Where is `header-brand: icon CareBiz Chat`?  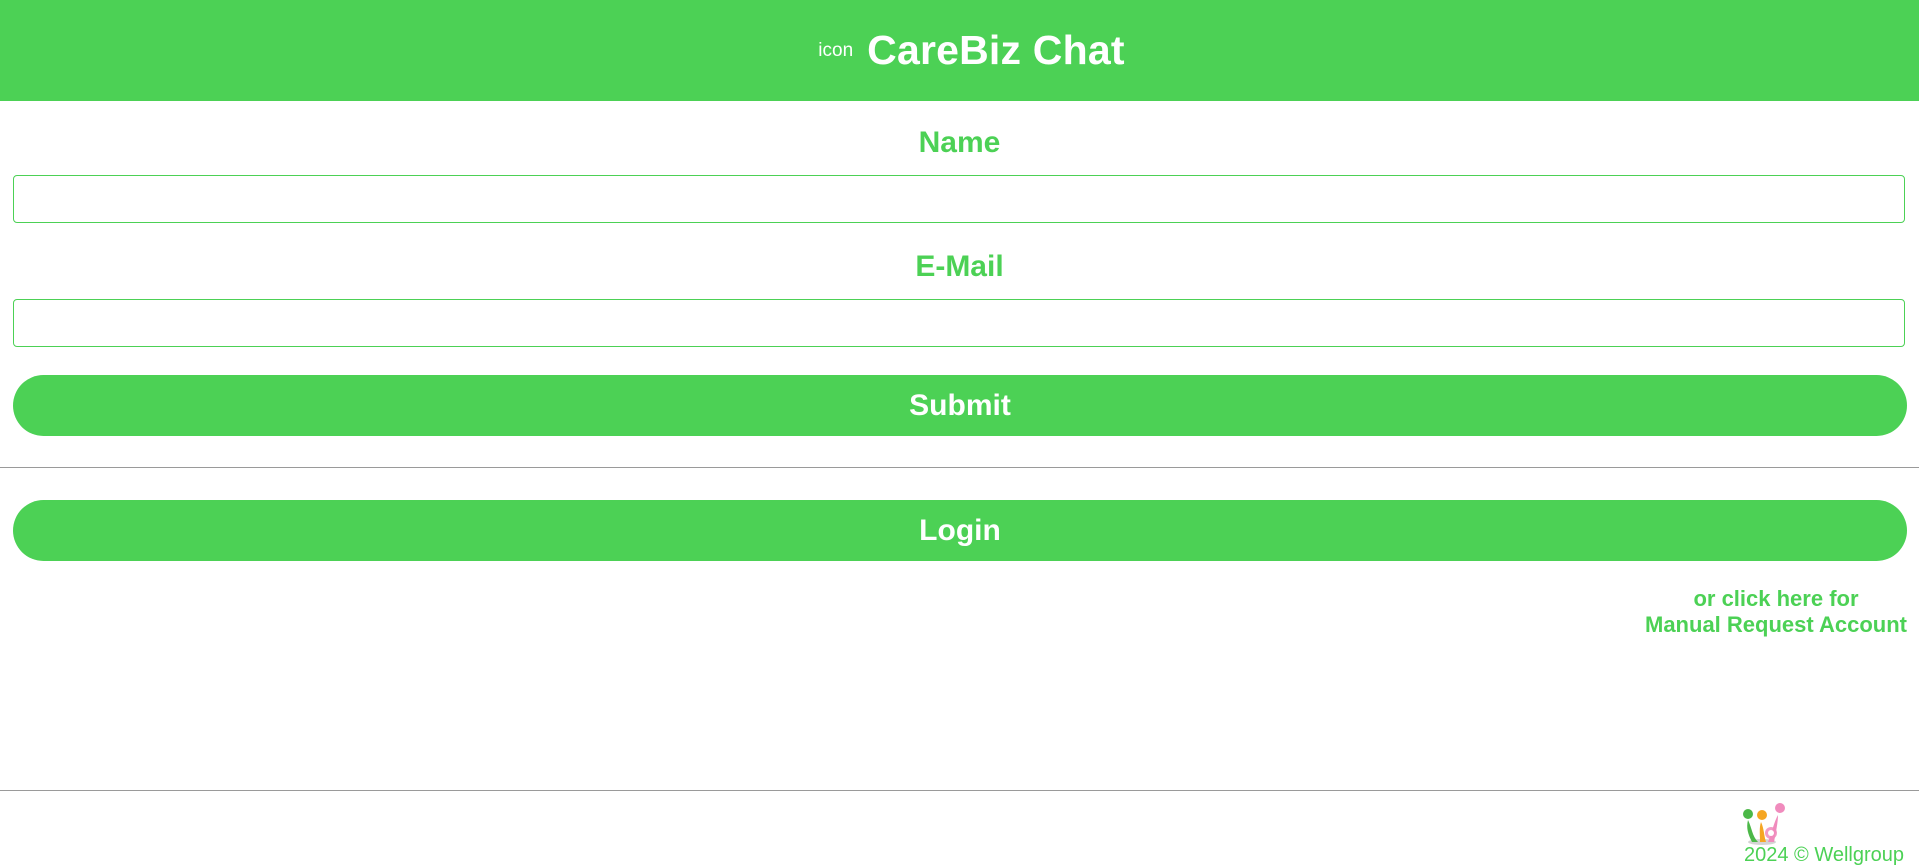
header-brand: icon CareBiz Chat is located at coordinates (971, 50).